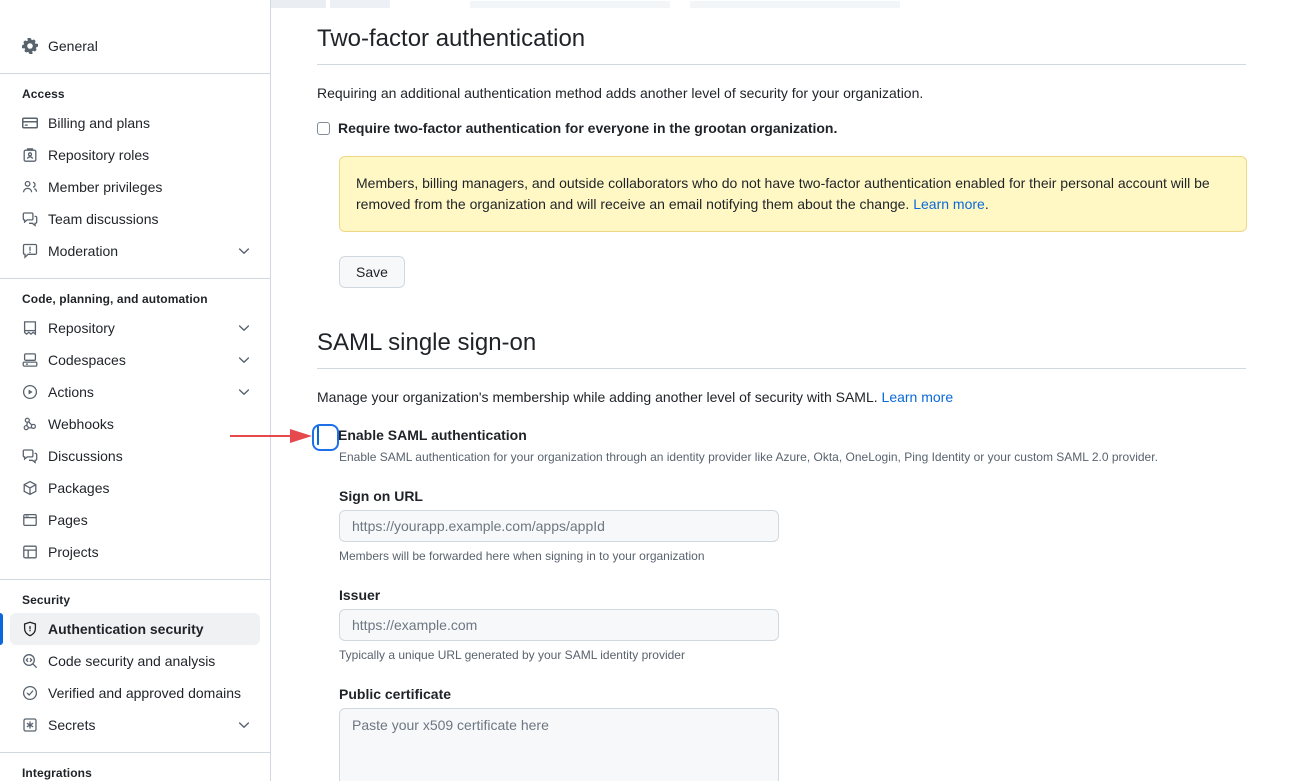 The width and height of the screenshot is (1314, 781). What do you see at coordinates (432, 435) in the screenshot?
I see `enable-saml-label: Enable SAML authentication` at bounding box center [432, 435].